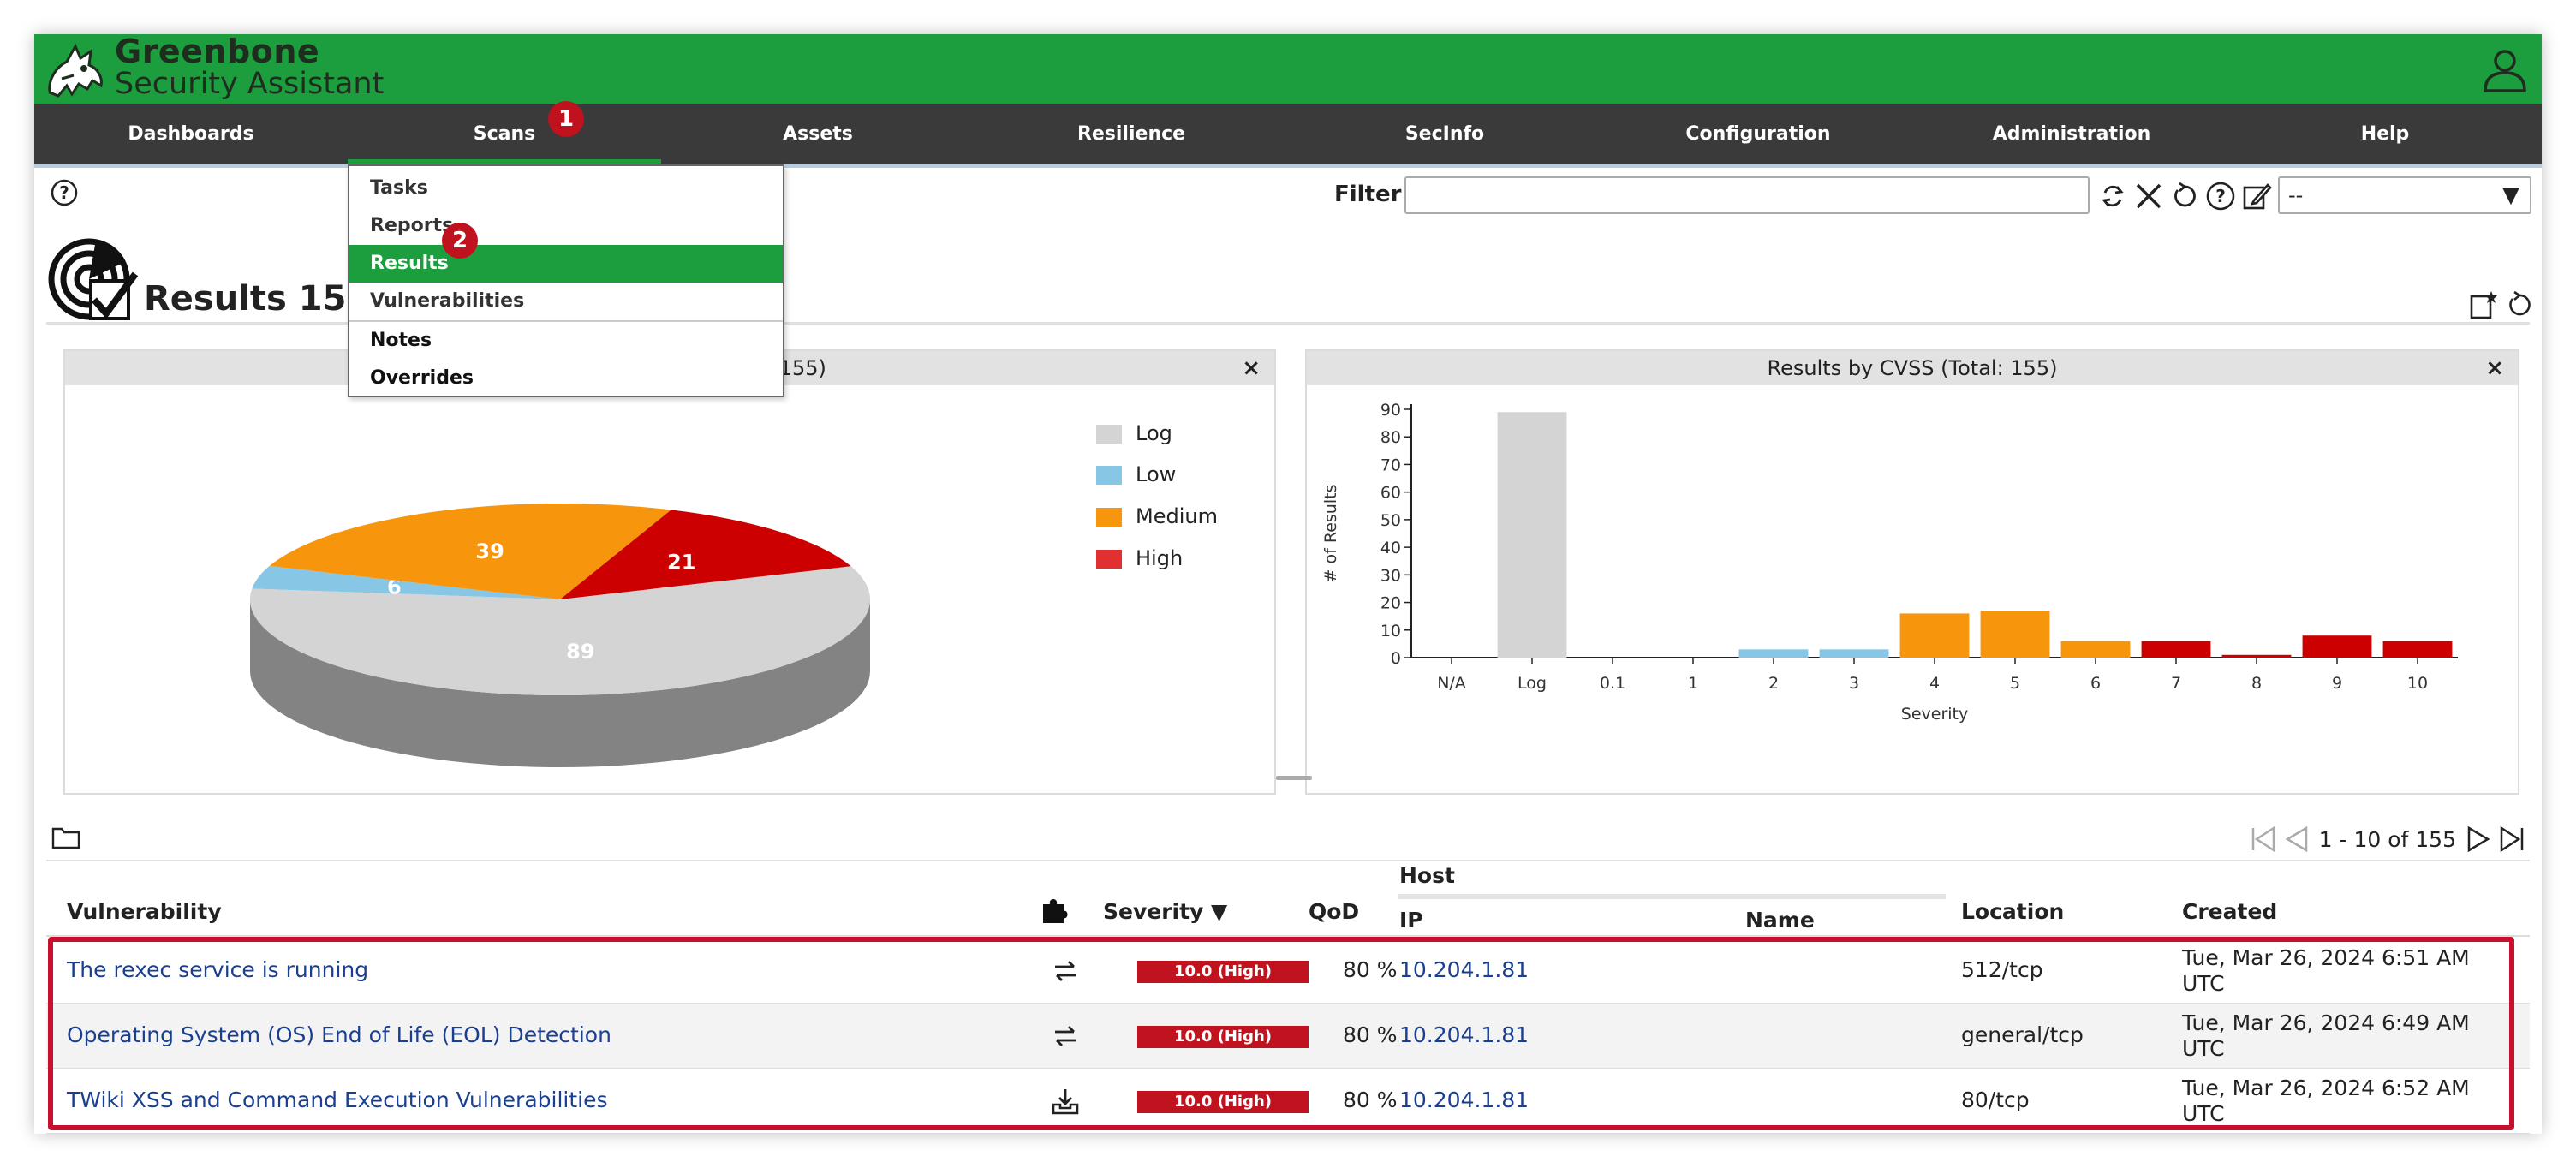 The image size is (2576, 1168). Describe the element at coordinates (78, 69) in the screenshot. I see `greenbone-dragon-logo-icon` at that location.